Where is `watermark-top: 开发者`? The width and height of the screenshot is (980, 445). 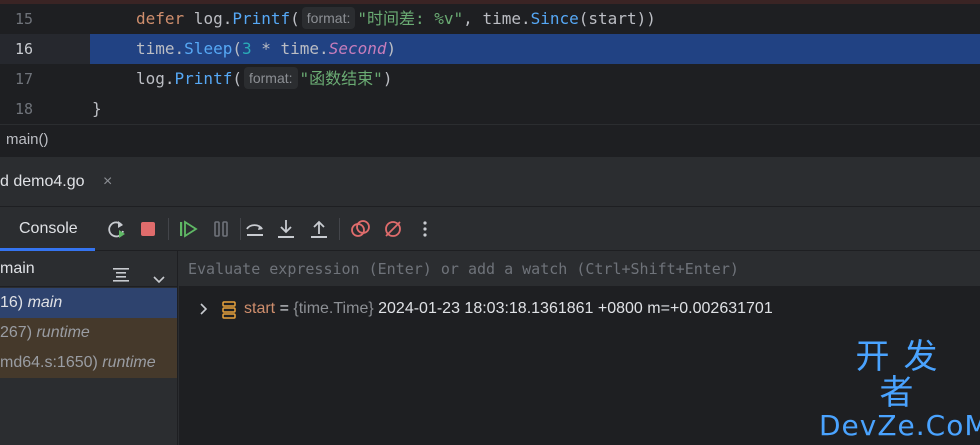
watermark-top: 开发者 is located at coordinates (903, 375).